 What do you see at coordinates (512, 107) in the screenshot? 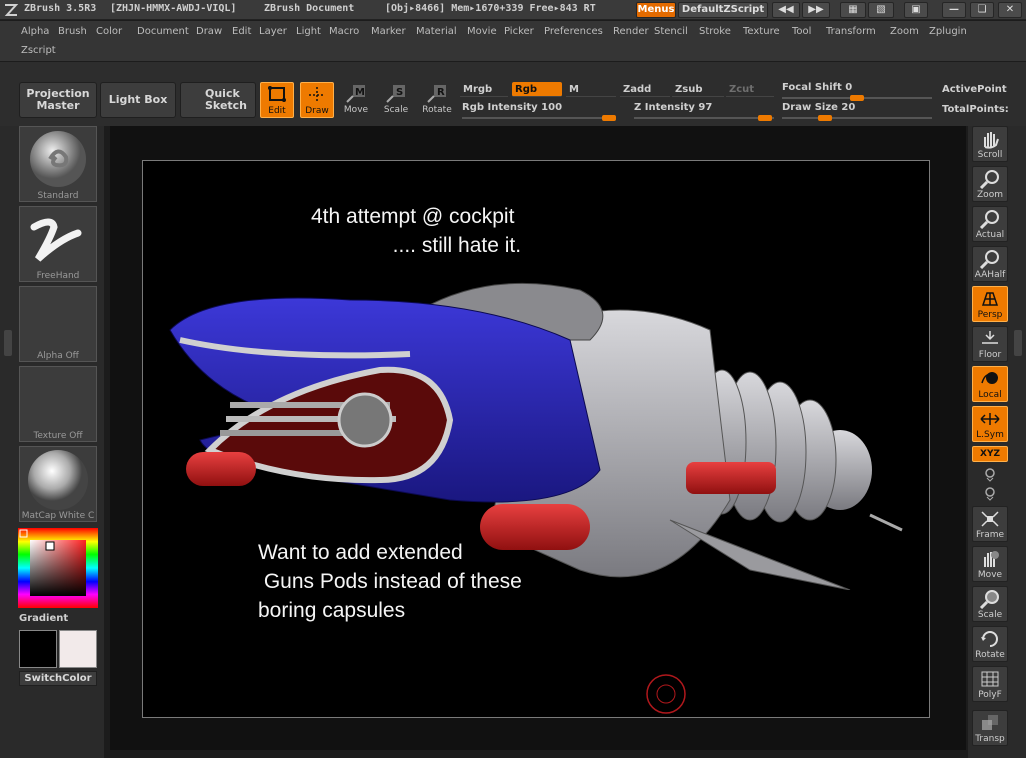
I see `rgb-intensity-label: Rgb Intensity 100` at bounding box center [512, 107].